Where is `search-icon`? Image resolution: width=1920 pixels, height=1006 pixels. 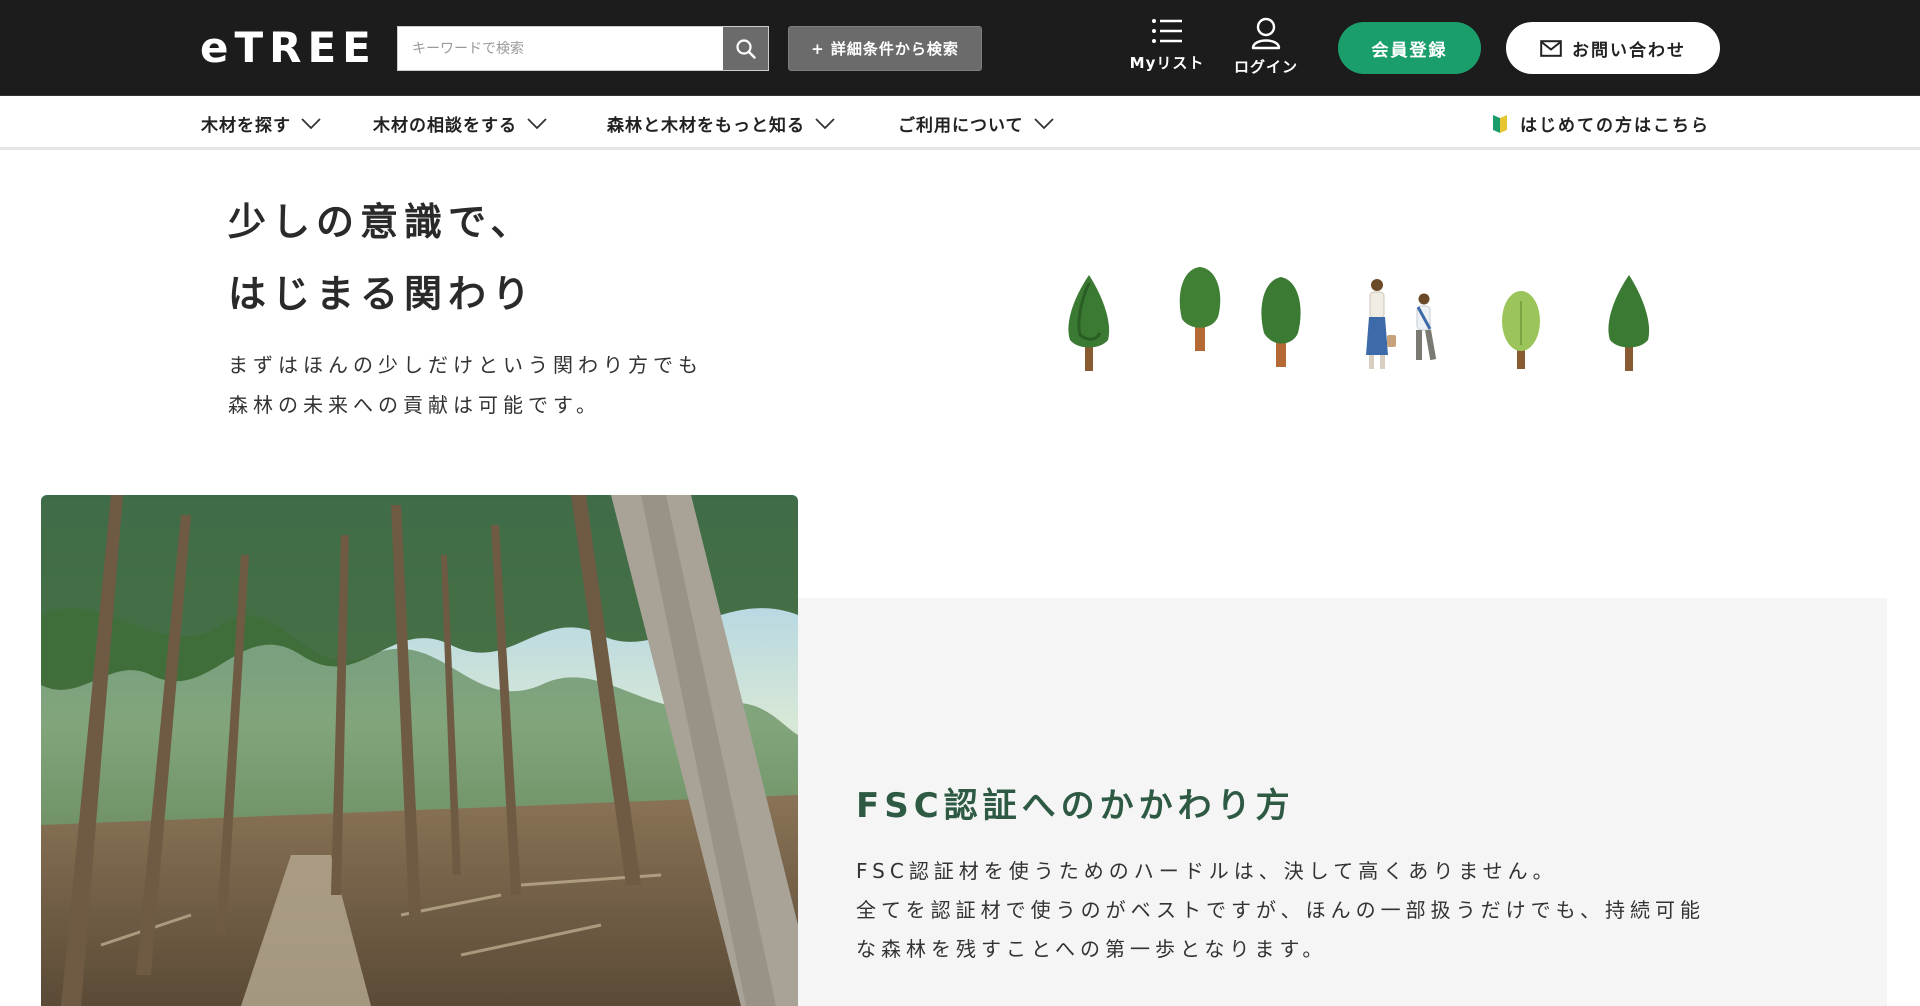
search-icon is located at coordinates (745, 48).